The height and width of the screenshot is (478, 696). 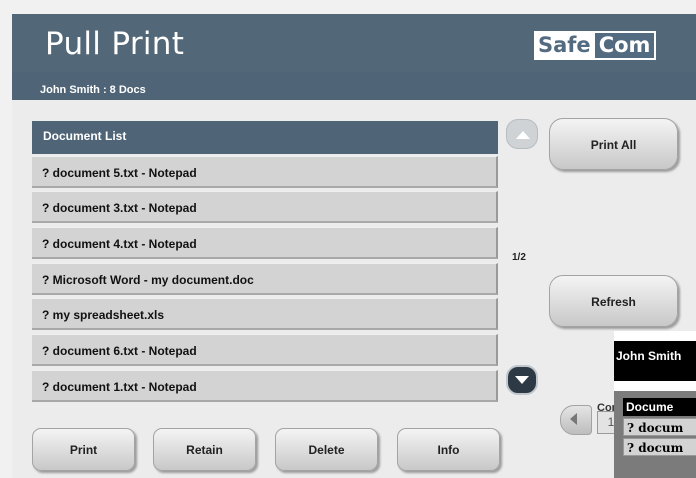 I want to click on copies-decrement-button, so click(x=576, y=420).